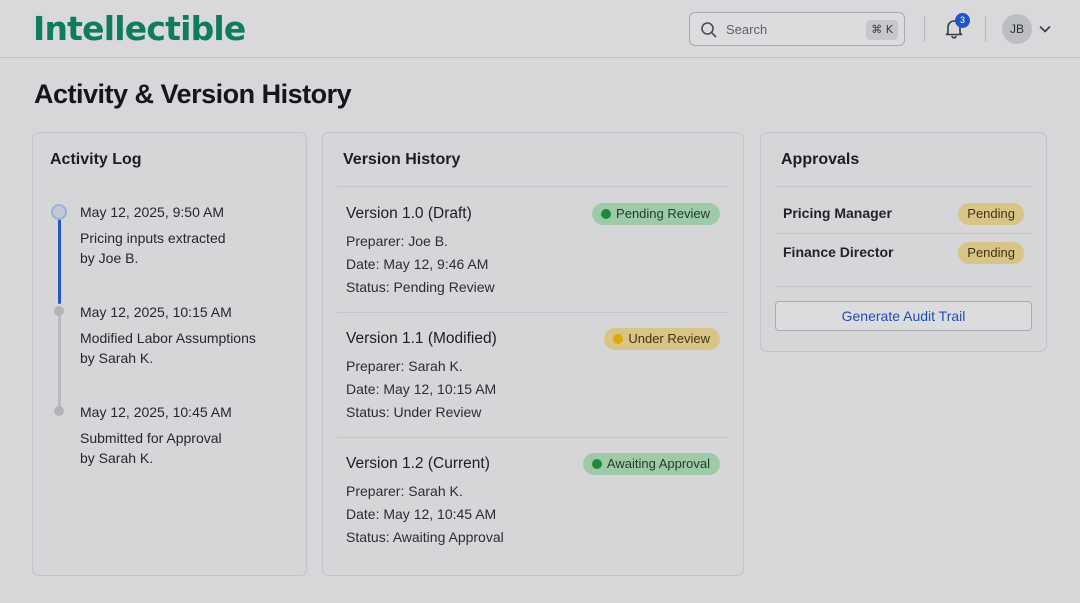 The width and height of the screenshot is (1080, 603). Describe the element at coordinates (420, 287) in the screenshot. I see `version-status: Status: Pending Review` at that location.